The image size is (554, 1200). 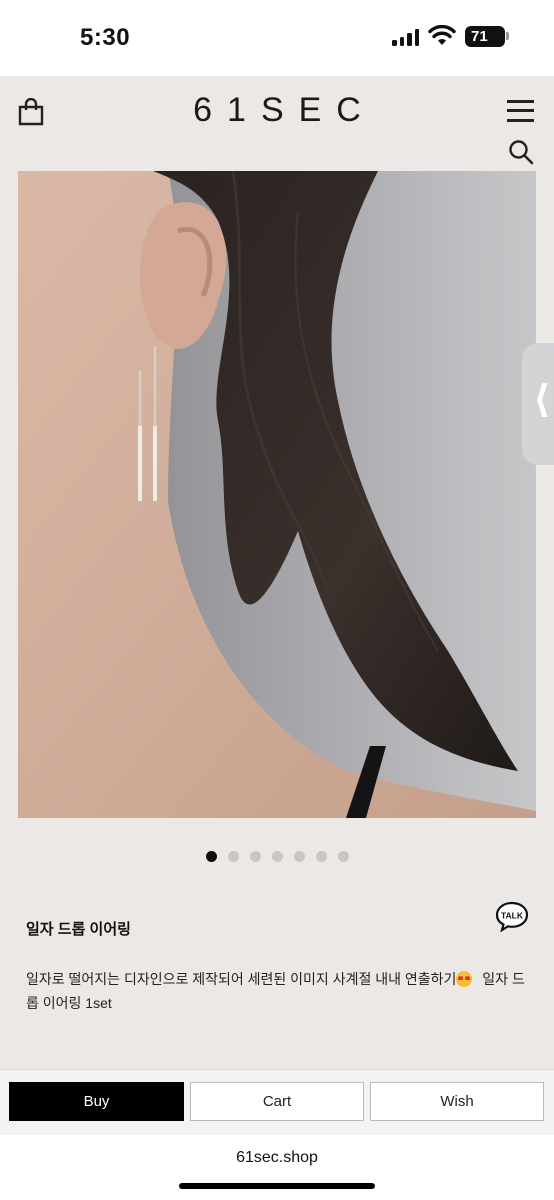 What do you see at coordinates (277, 1158) in the screenshot?
I see `url-text: 61sec.shop` at bounding box center [277, 1158].